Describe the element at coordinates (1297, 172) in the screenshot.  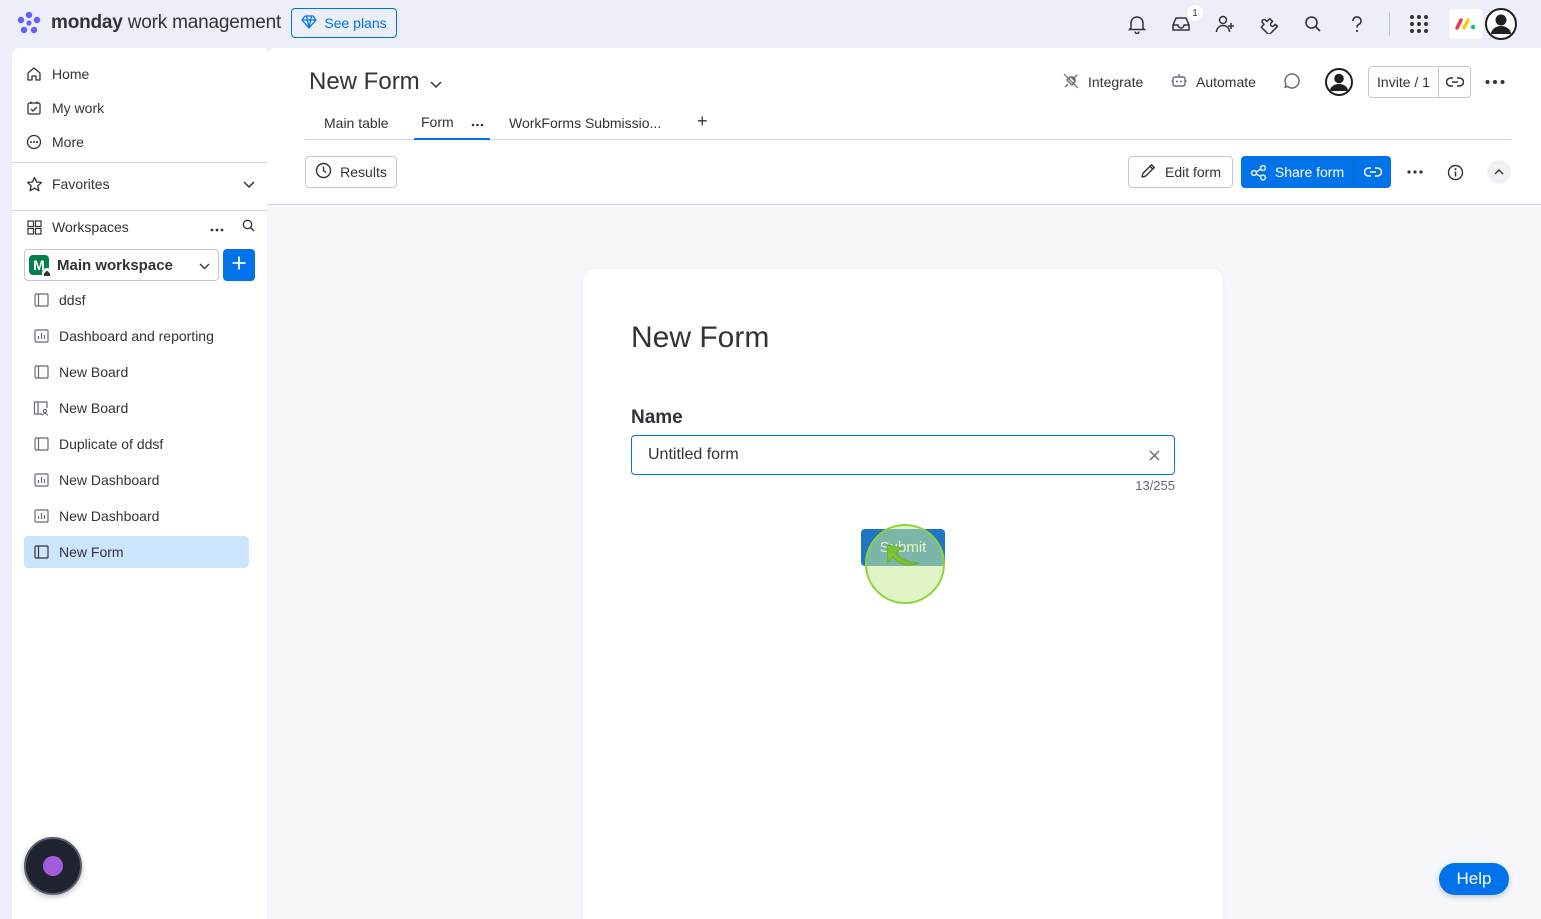
I see `share-form-button: Share form` at that location.